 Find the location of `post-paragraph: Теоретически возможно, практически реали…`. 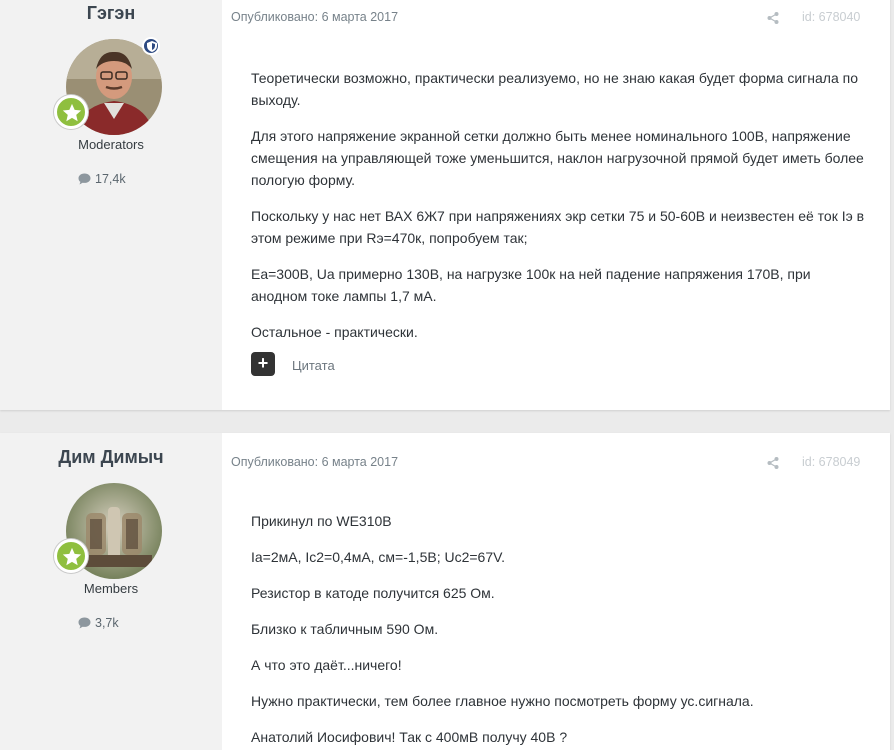

post-paragraph: Теоретически возможно, практически реали… is located at coordinates (554, 89).